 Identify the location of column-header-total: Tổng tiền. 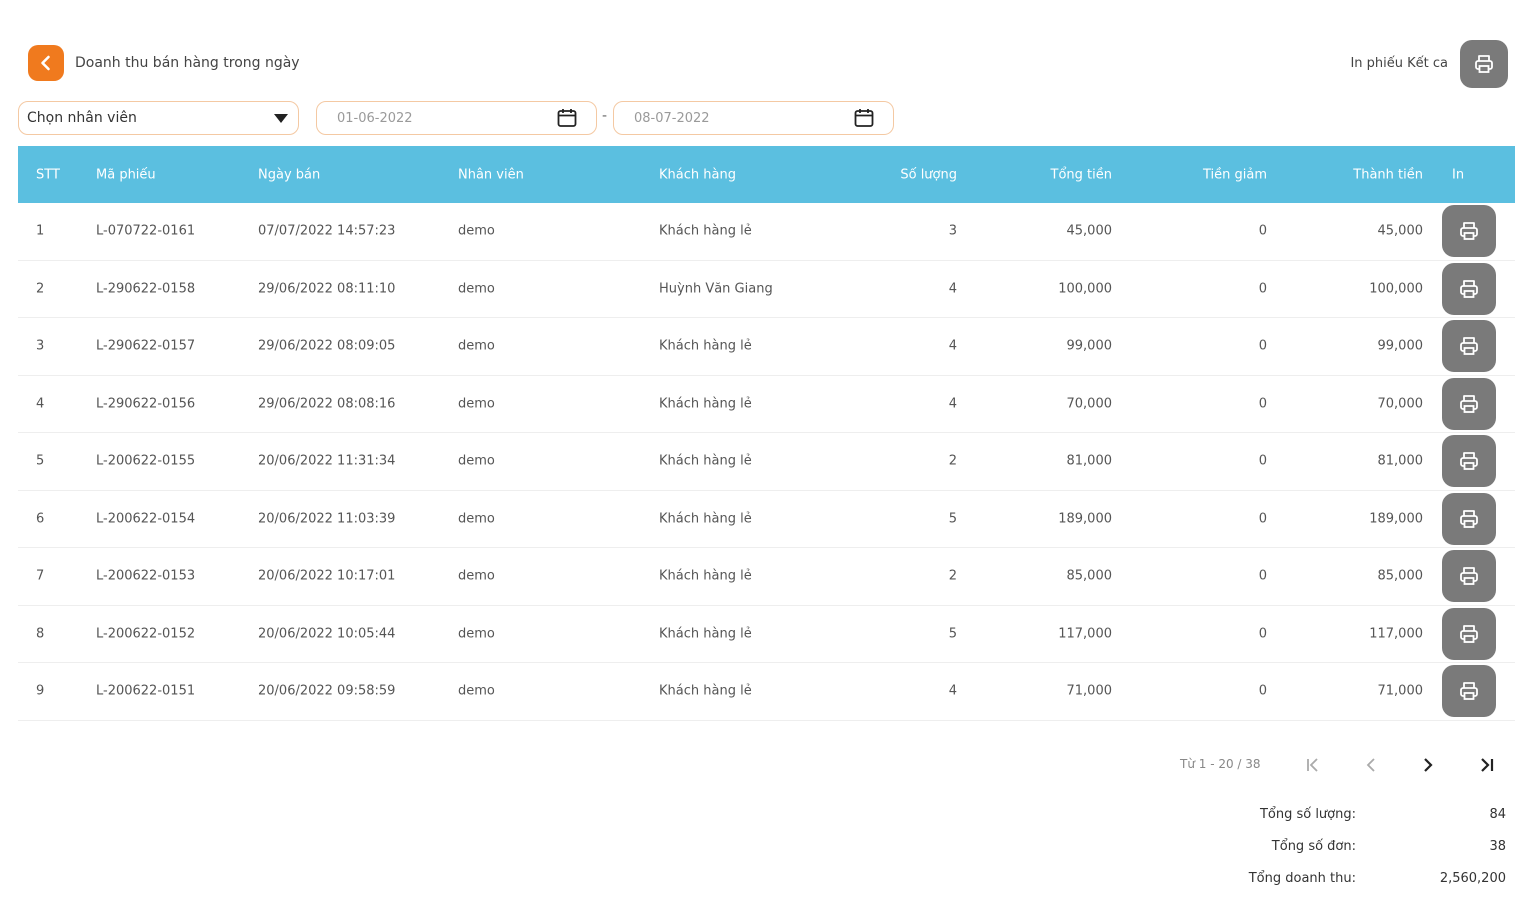
(1081, 174).